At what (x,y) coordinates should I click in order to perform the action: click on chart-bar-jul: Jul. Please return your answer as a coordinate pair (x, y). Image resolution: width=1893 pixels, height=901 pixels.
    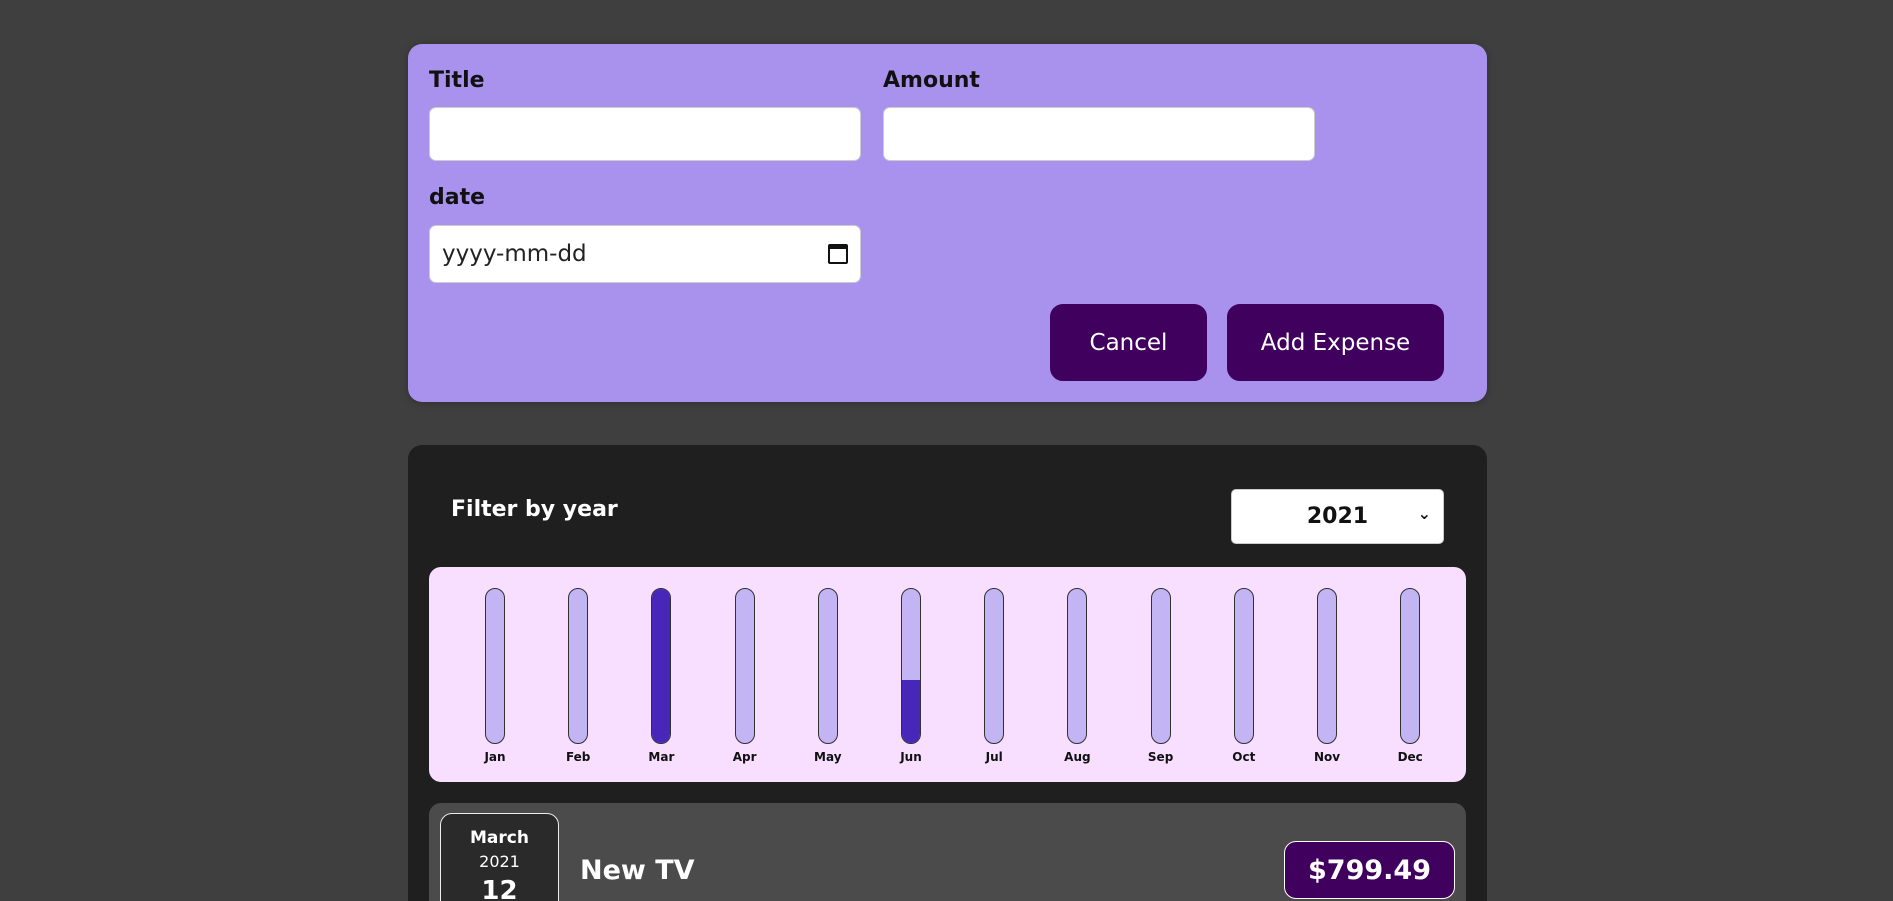
    Looking at the image, I should click on (994, 676).